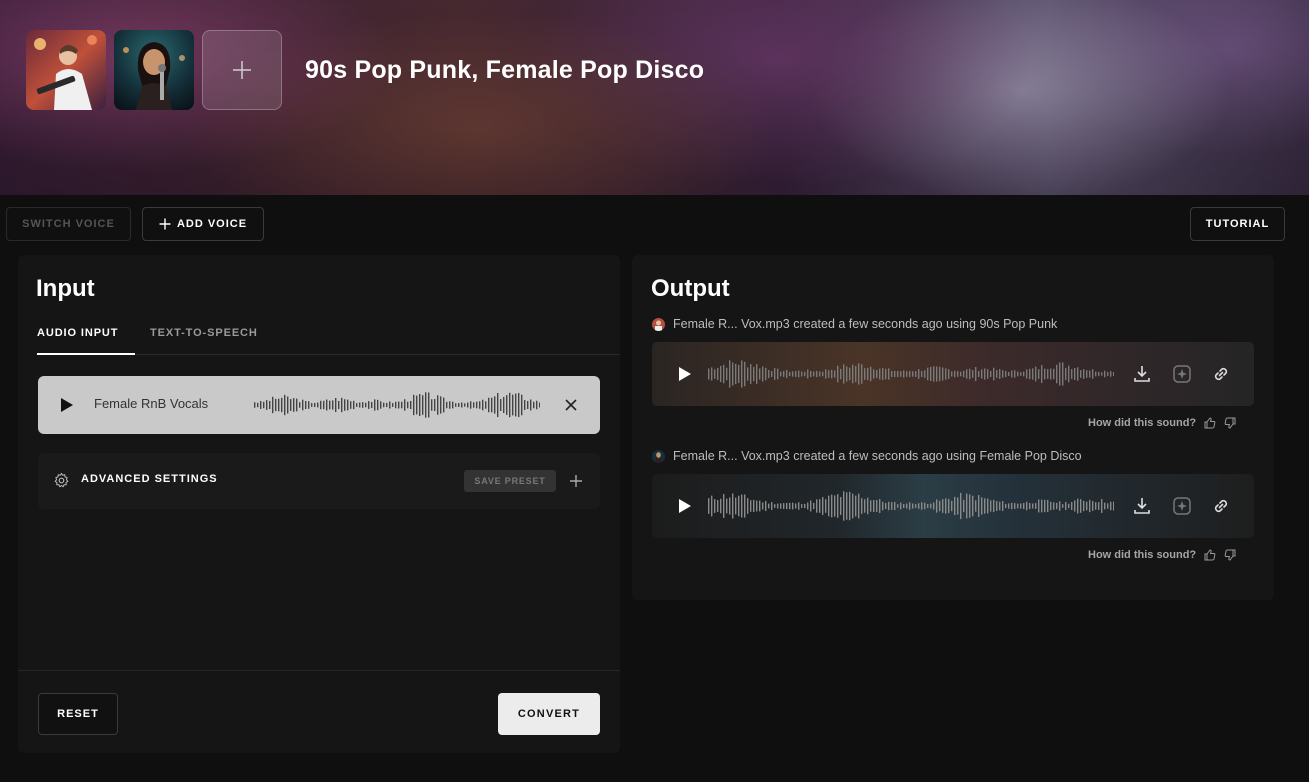 The width and height of the screenshot is (1309, 782). Describe the element at coordinates (319, 481) in the screenshot. I see `advanced-settings-row: ADVANCED SETTINGS SAVE PRESET` at that location.